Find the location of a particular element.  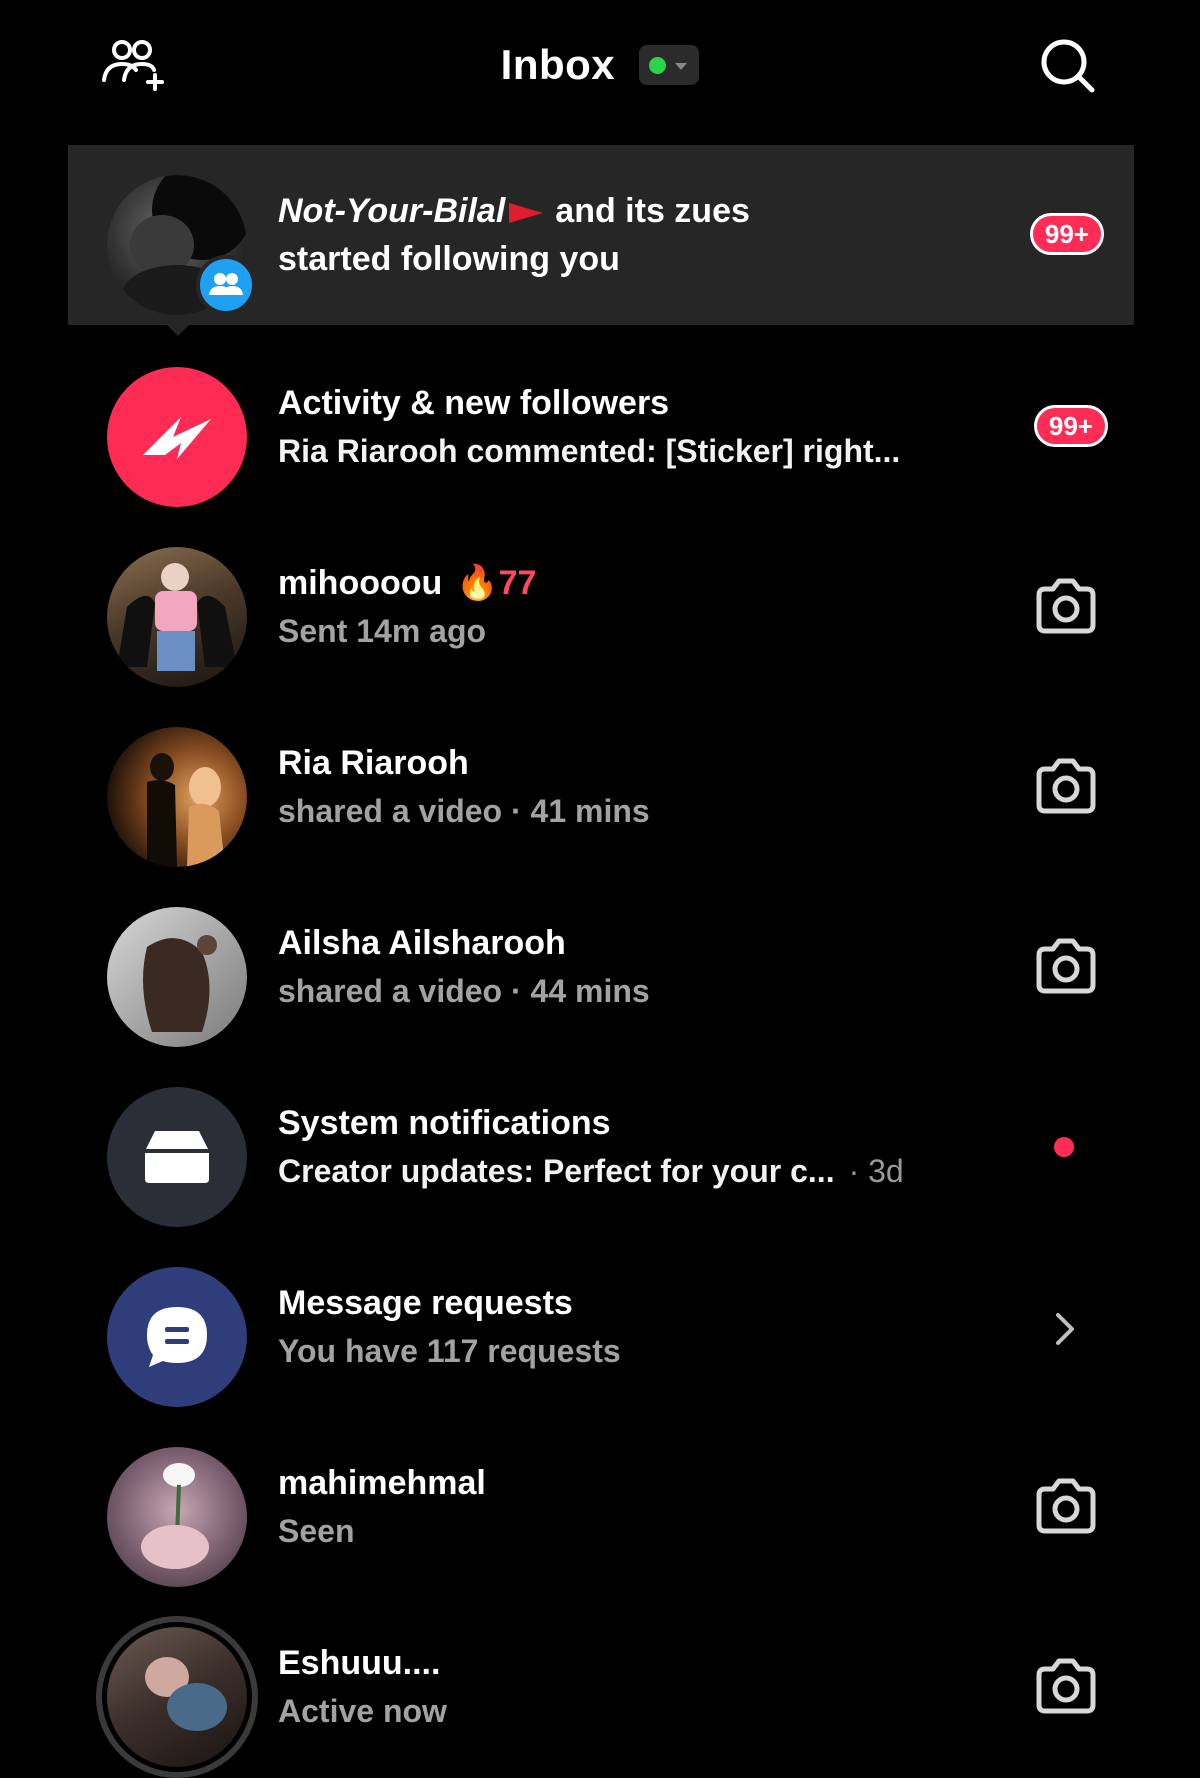

unread-dot is located at coordinates (1064, 1147).